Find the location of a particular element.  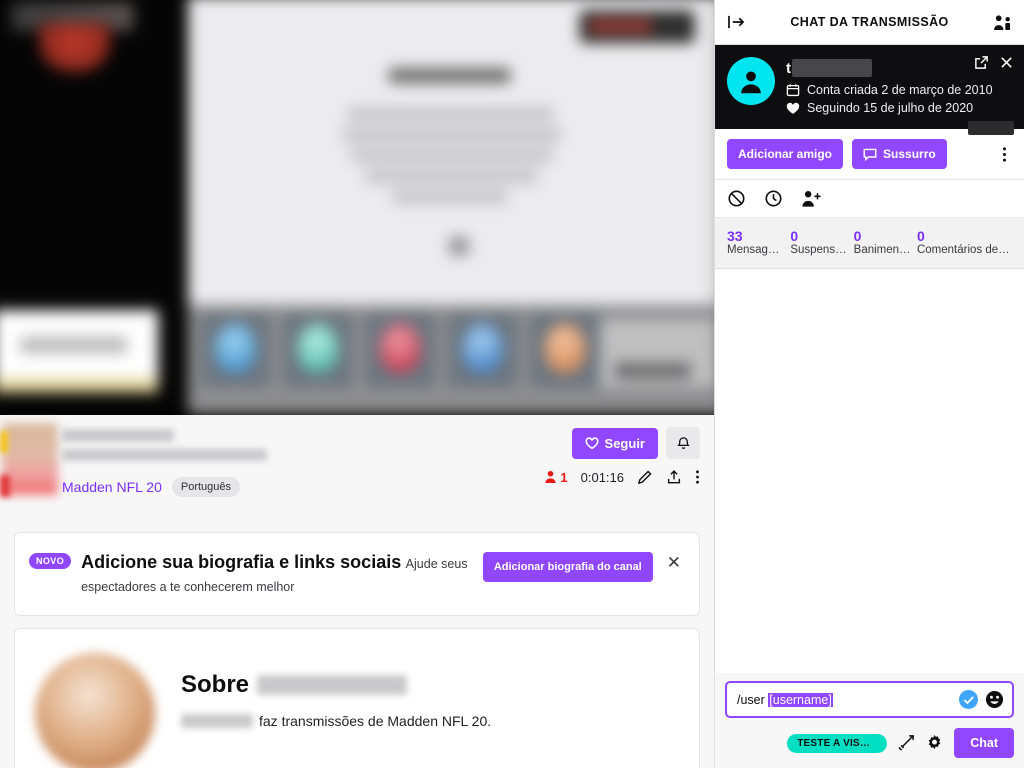

category-row: Madden NFL 20 Português is located at coordinates (151, 487).